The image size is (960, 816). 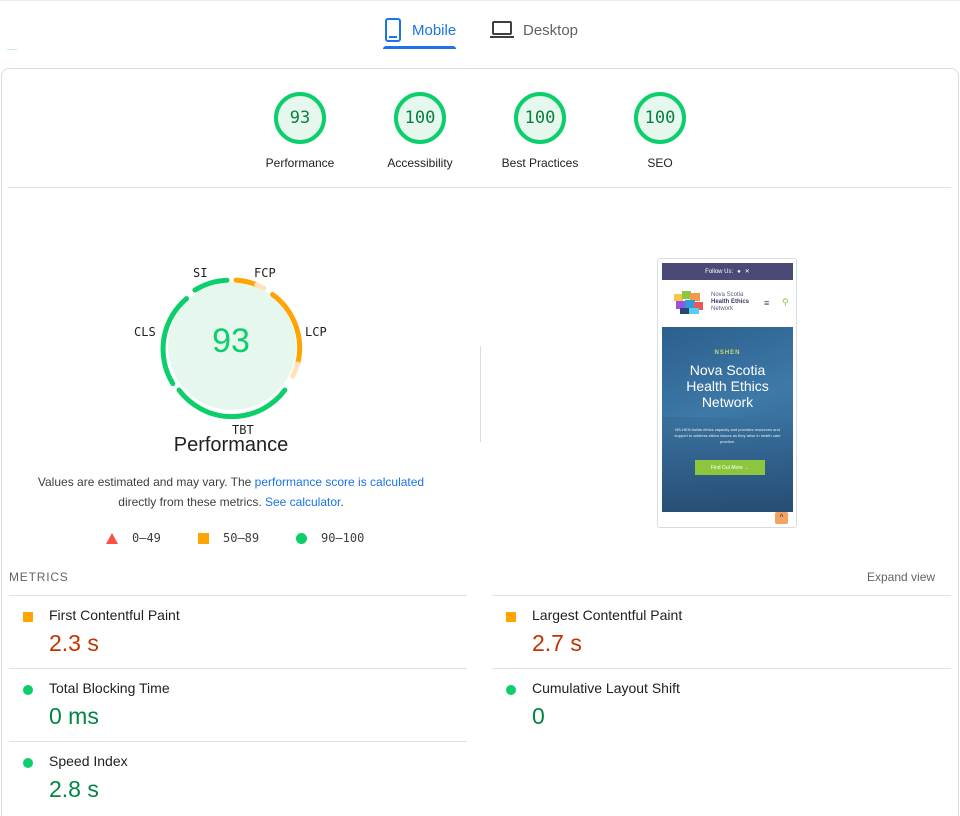 What do you see at coordinates (191, 502) in the screenshot?
I see `disclaimer-text: directly from these metrics.` at bounding box center [191, 502].